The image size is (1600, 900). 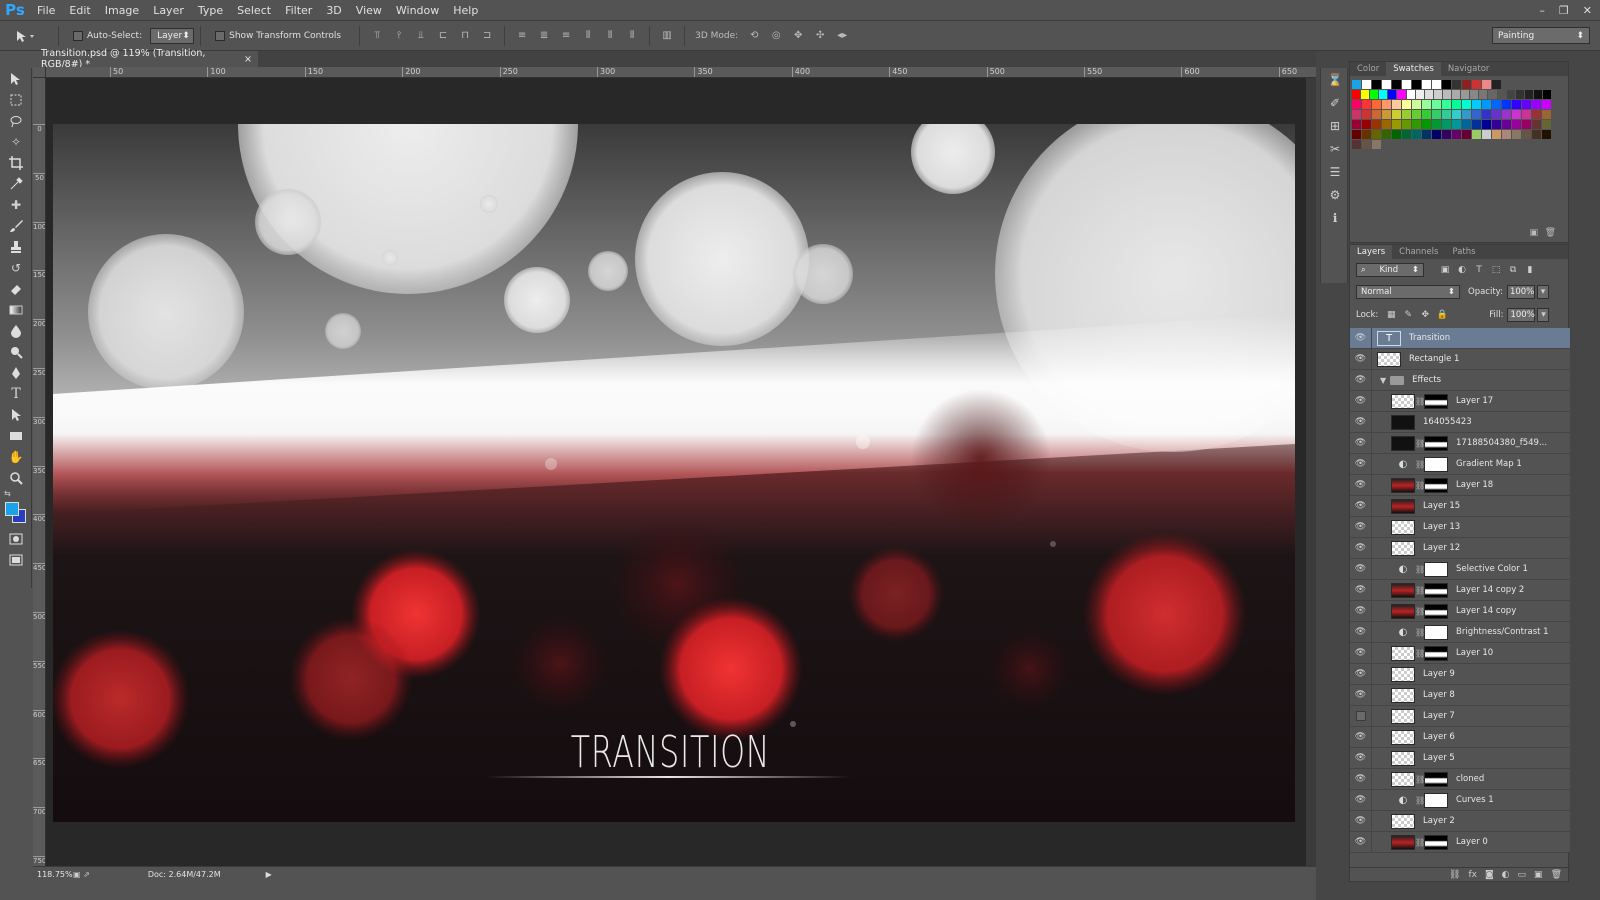 What do you see at coordinates (269, 874) in the screenshot?
I see `status-menu-arrow-icon: ▶` at bounding box center [269, 874].